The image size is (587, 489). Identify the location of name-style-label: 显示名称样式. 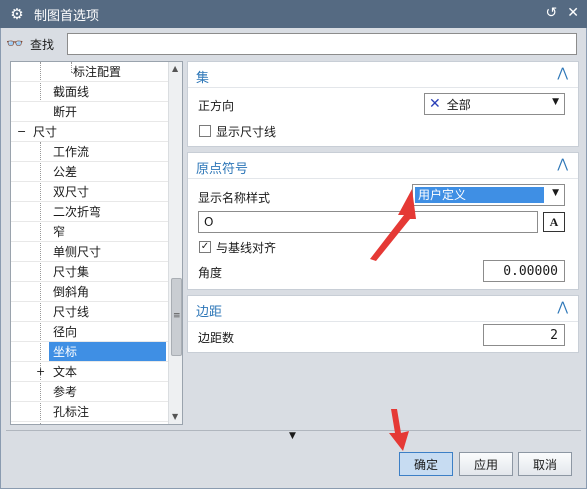
(234, 198).